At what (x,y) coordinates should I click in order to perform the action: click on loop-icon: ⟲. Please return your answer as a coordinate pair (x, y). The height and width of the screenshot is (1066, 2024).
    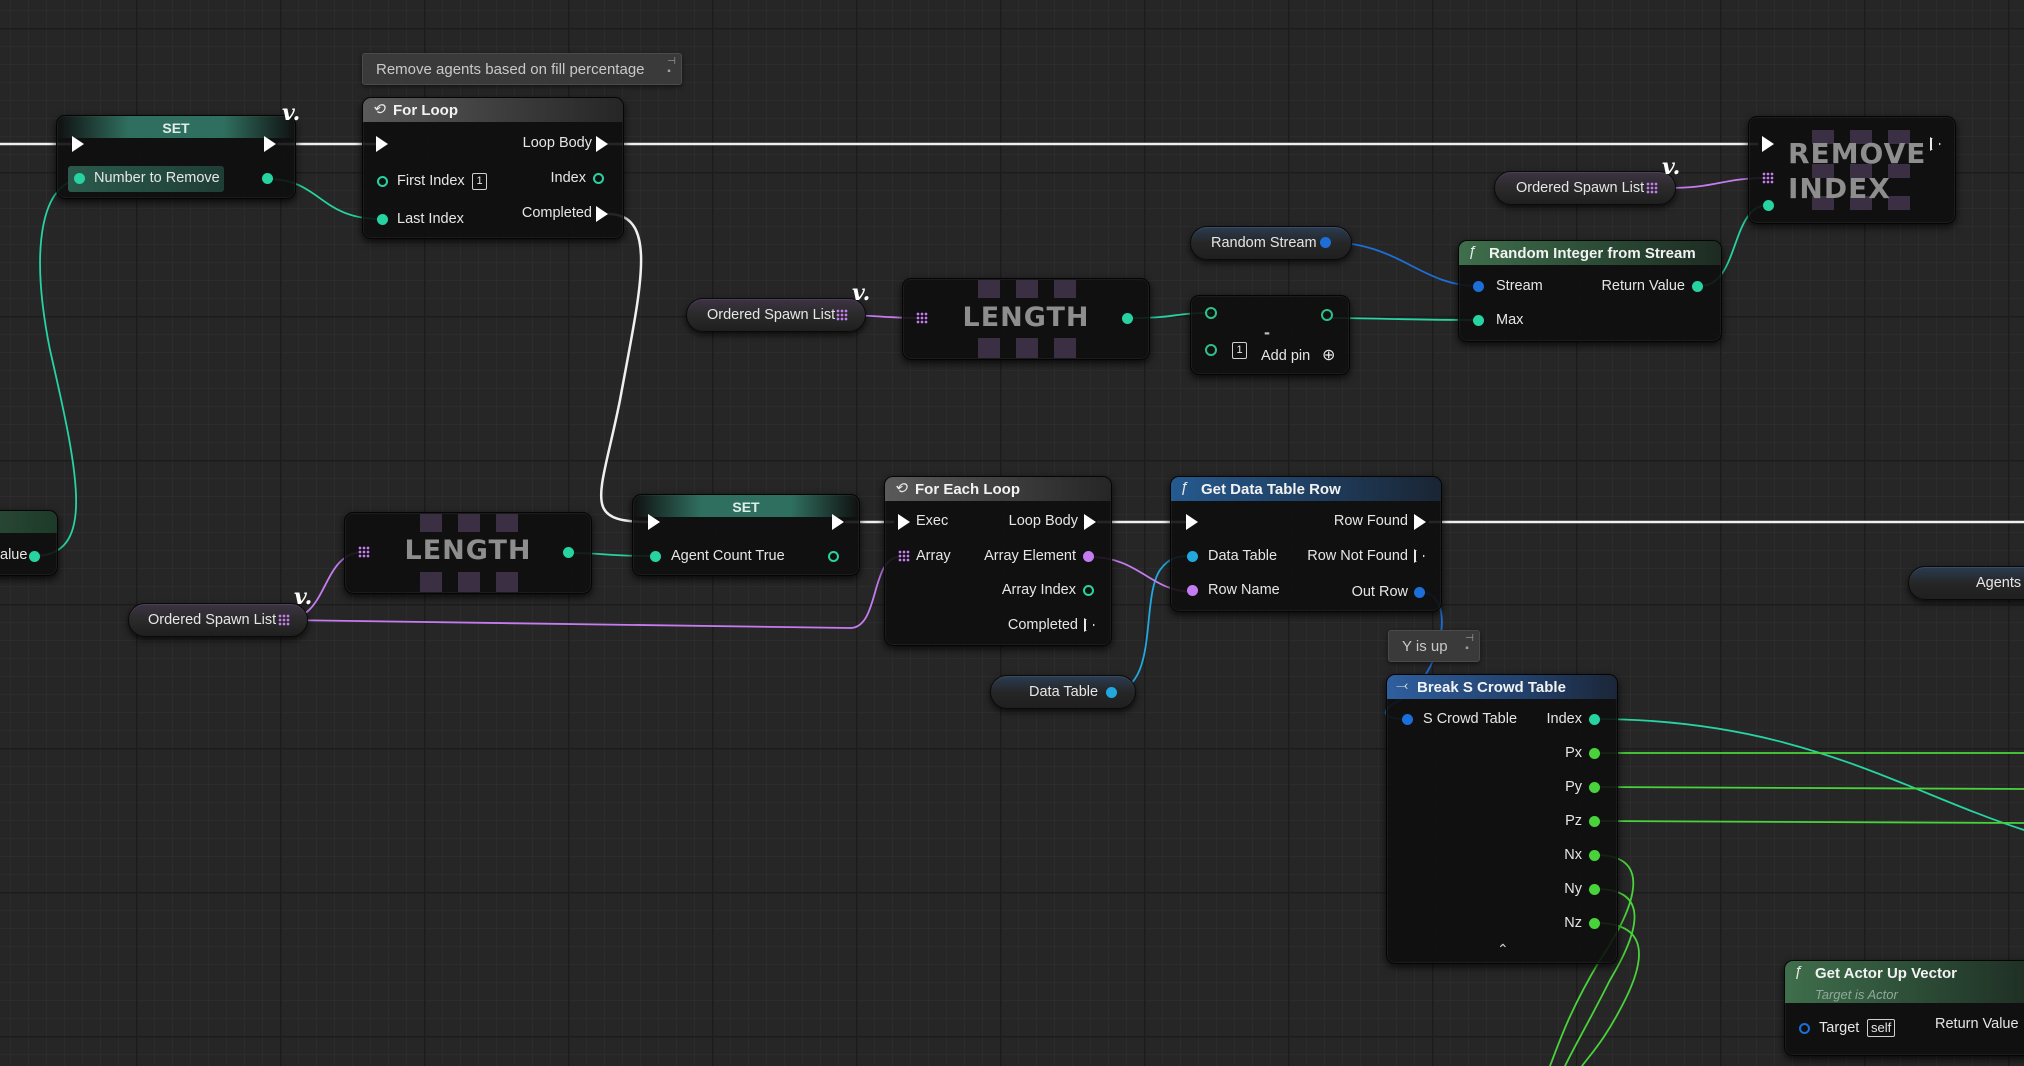
    Looking at the image, I should click on (900, 488).